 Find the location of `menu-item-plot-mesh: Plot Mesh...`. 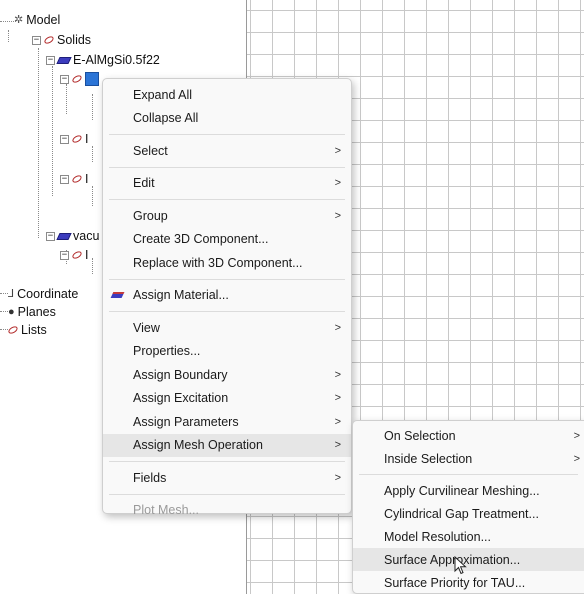

menu-item-plot-mesh: Plot Mesh... is located at coordinates (227, 511).